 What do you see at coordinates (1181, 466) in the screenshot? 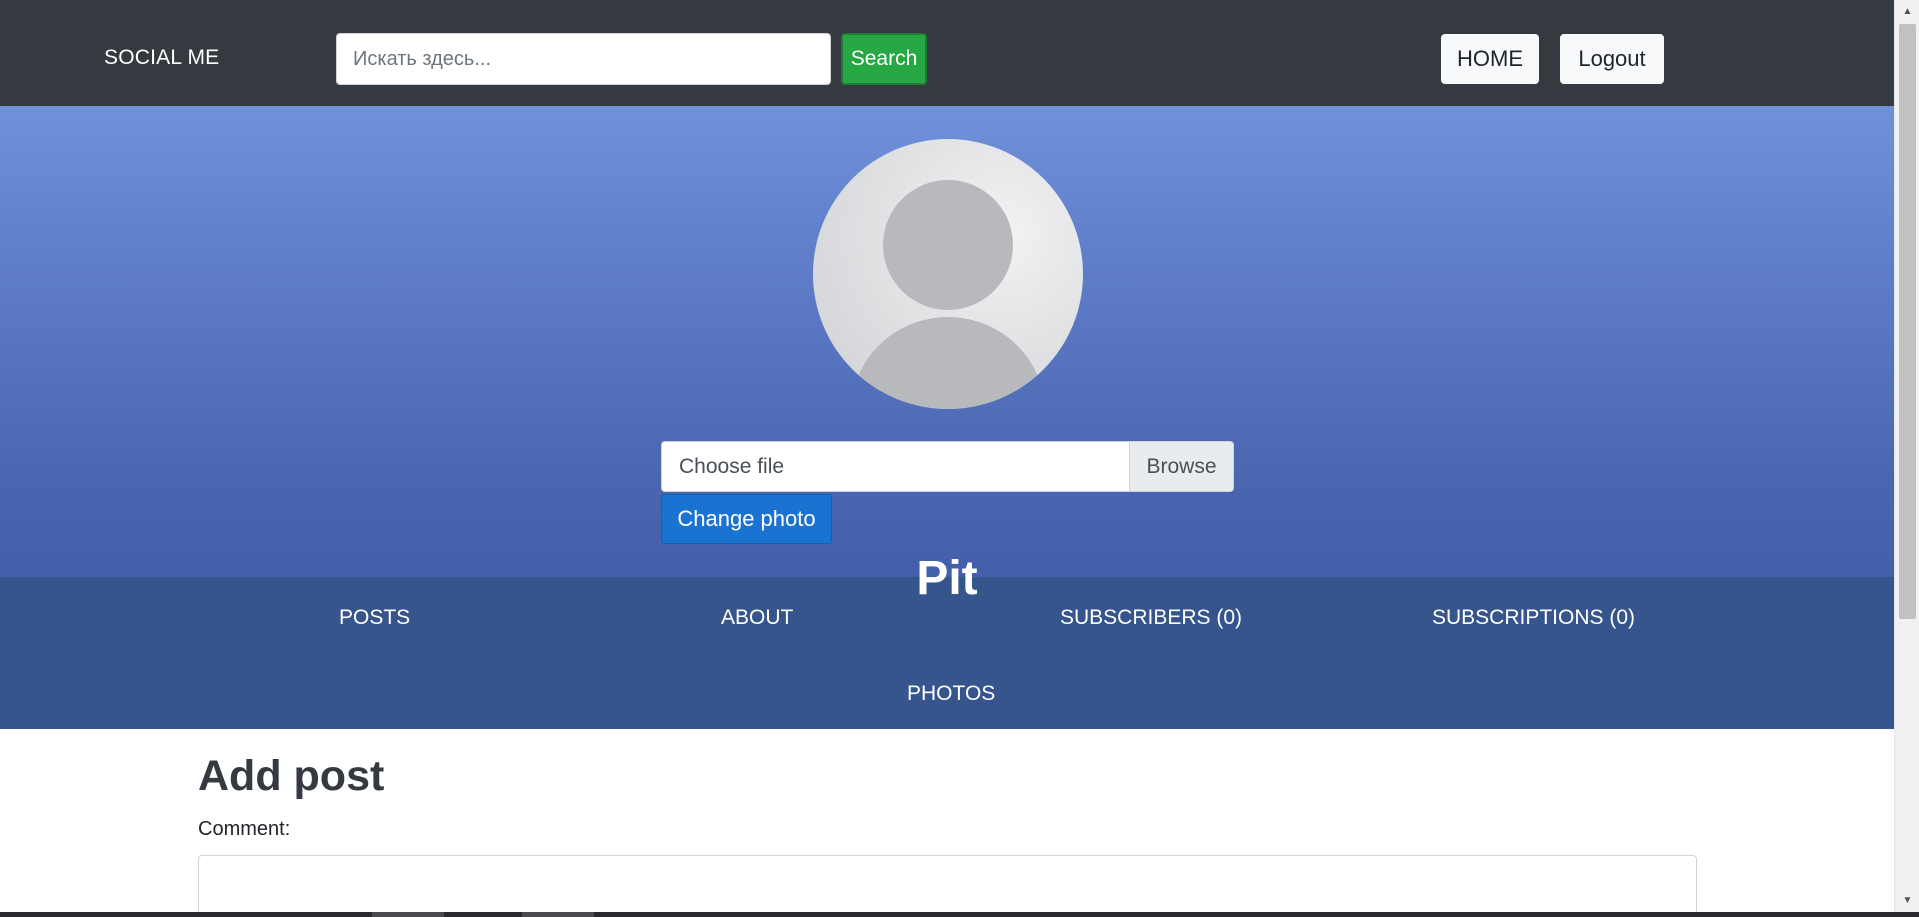
I see `browse-button: Browse` at bounding box center [1181, 466].